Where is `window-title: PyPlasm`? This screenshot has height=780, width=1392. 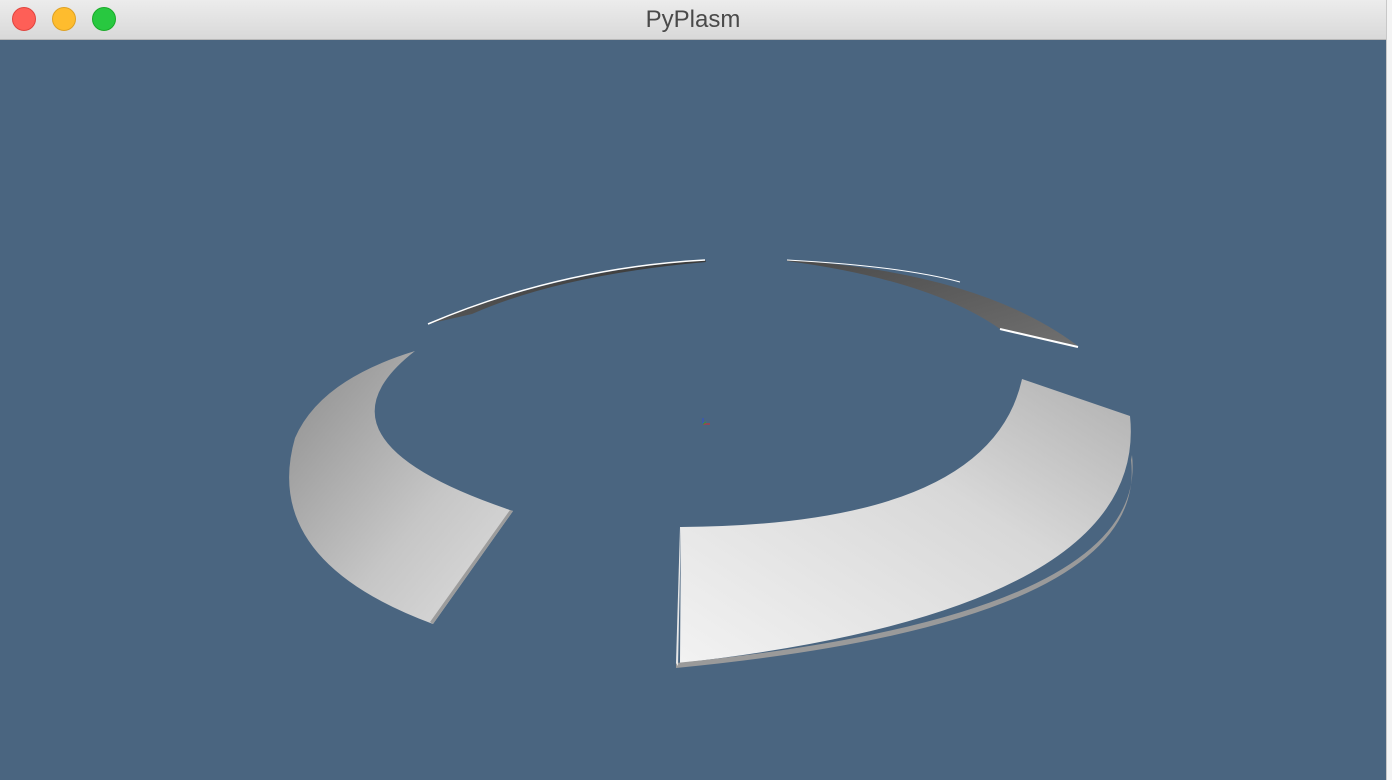
window-title: PyPlasm is located at coordinates (693, 19).